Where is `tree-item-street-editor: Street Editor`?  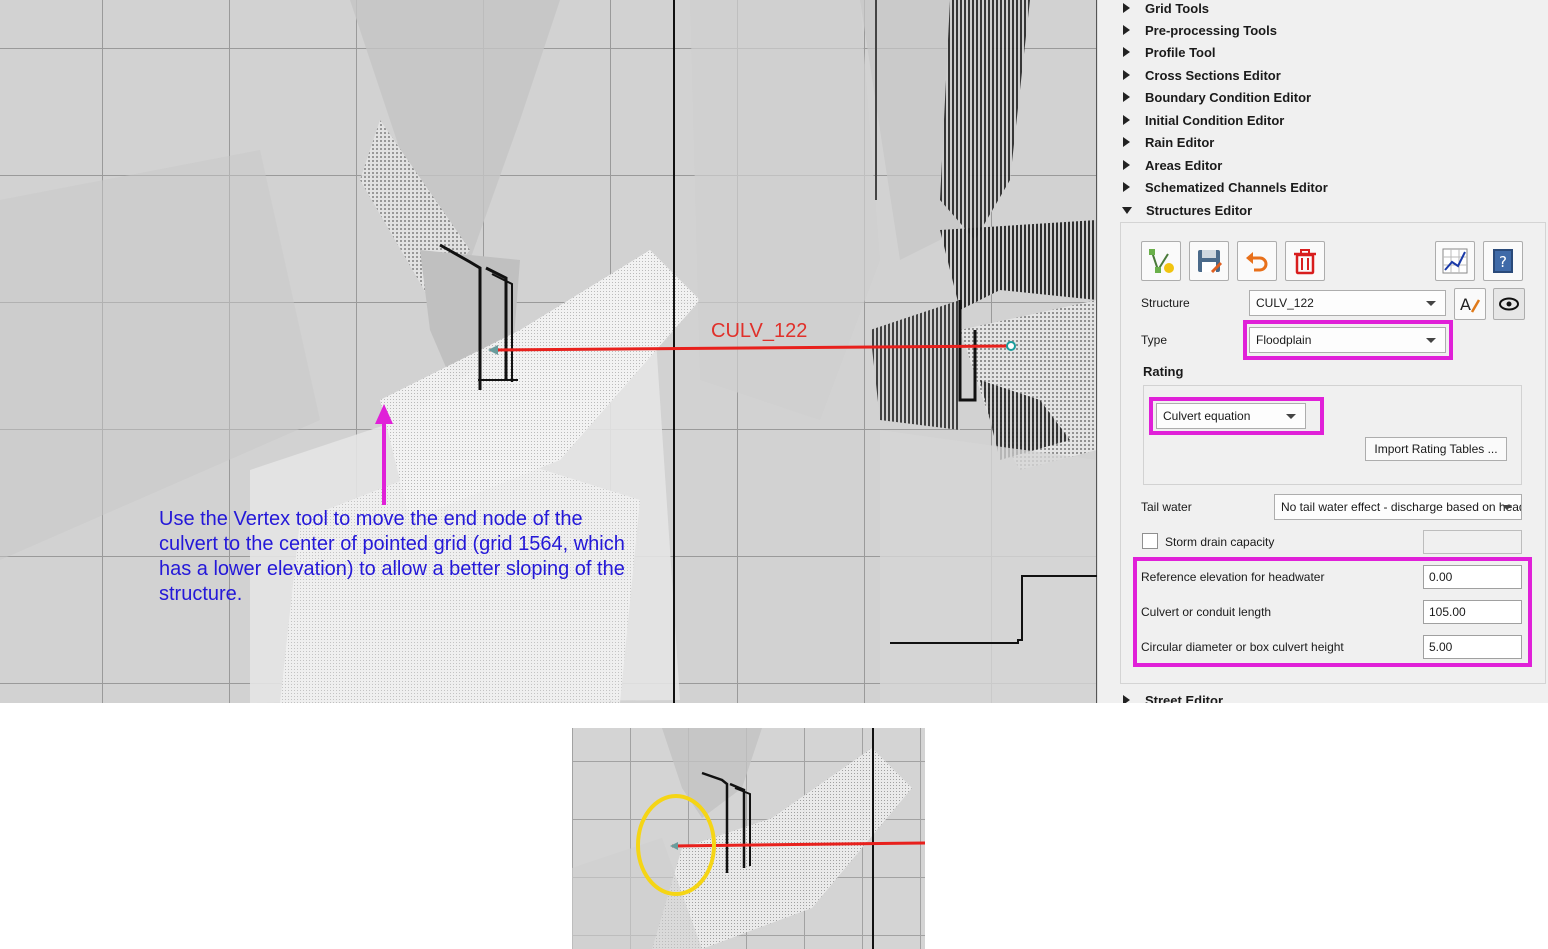
tree-item-street-editor: Street Editor is located at coordinates (1318, 696).